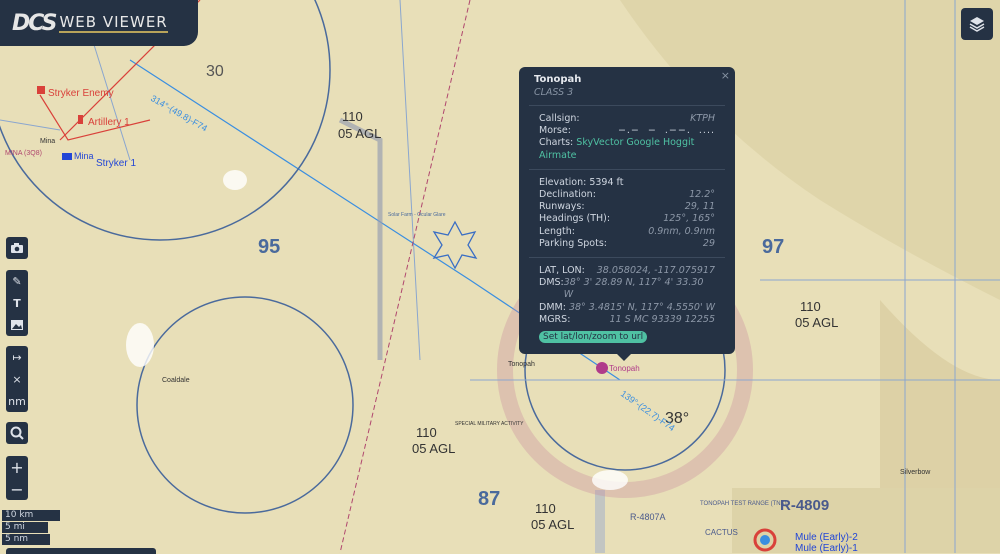 The height and width of the screenshot is (554, 1000). Describe the element at coordinates (559, 118) in the screenshot. I see `callsign-label: Callsign:` at that location.